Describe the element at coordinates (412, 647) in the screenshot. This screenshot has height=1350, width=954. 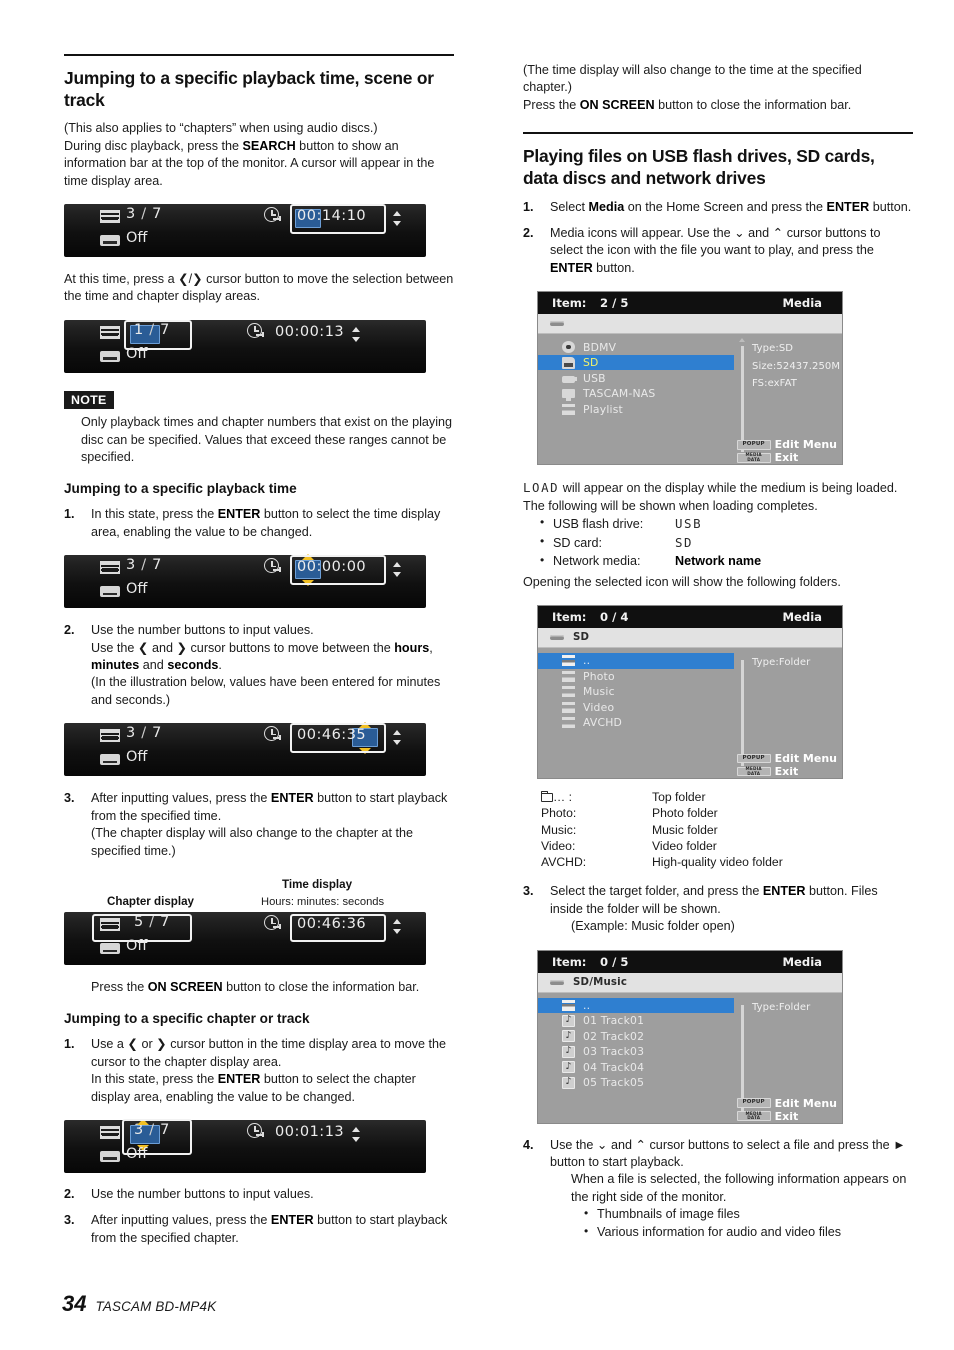
I see `hours-ref: hours` at that location.